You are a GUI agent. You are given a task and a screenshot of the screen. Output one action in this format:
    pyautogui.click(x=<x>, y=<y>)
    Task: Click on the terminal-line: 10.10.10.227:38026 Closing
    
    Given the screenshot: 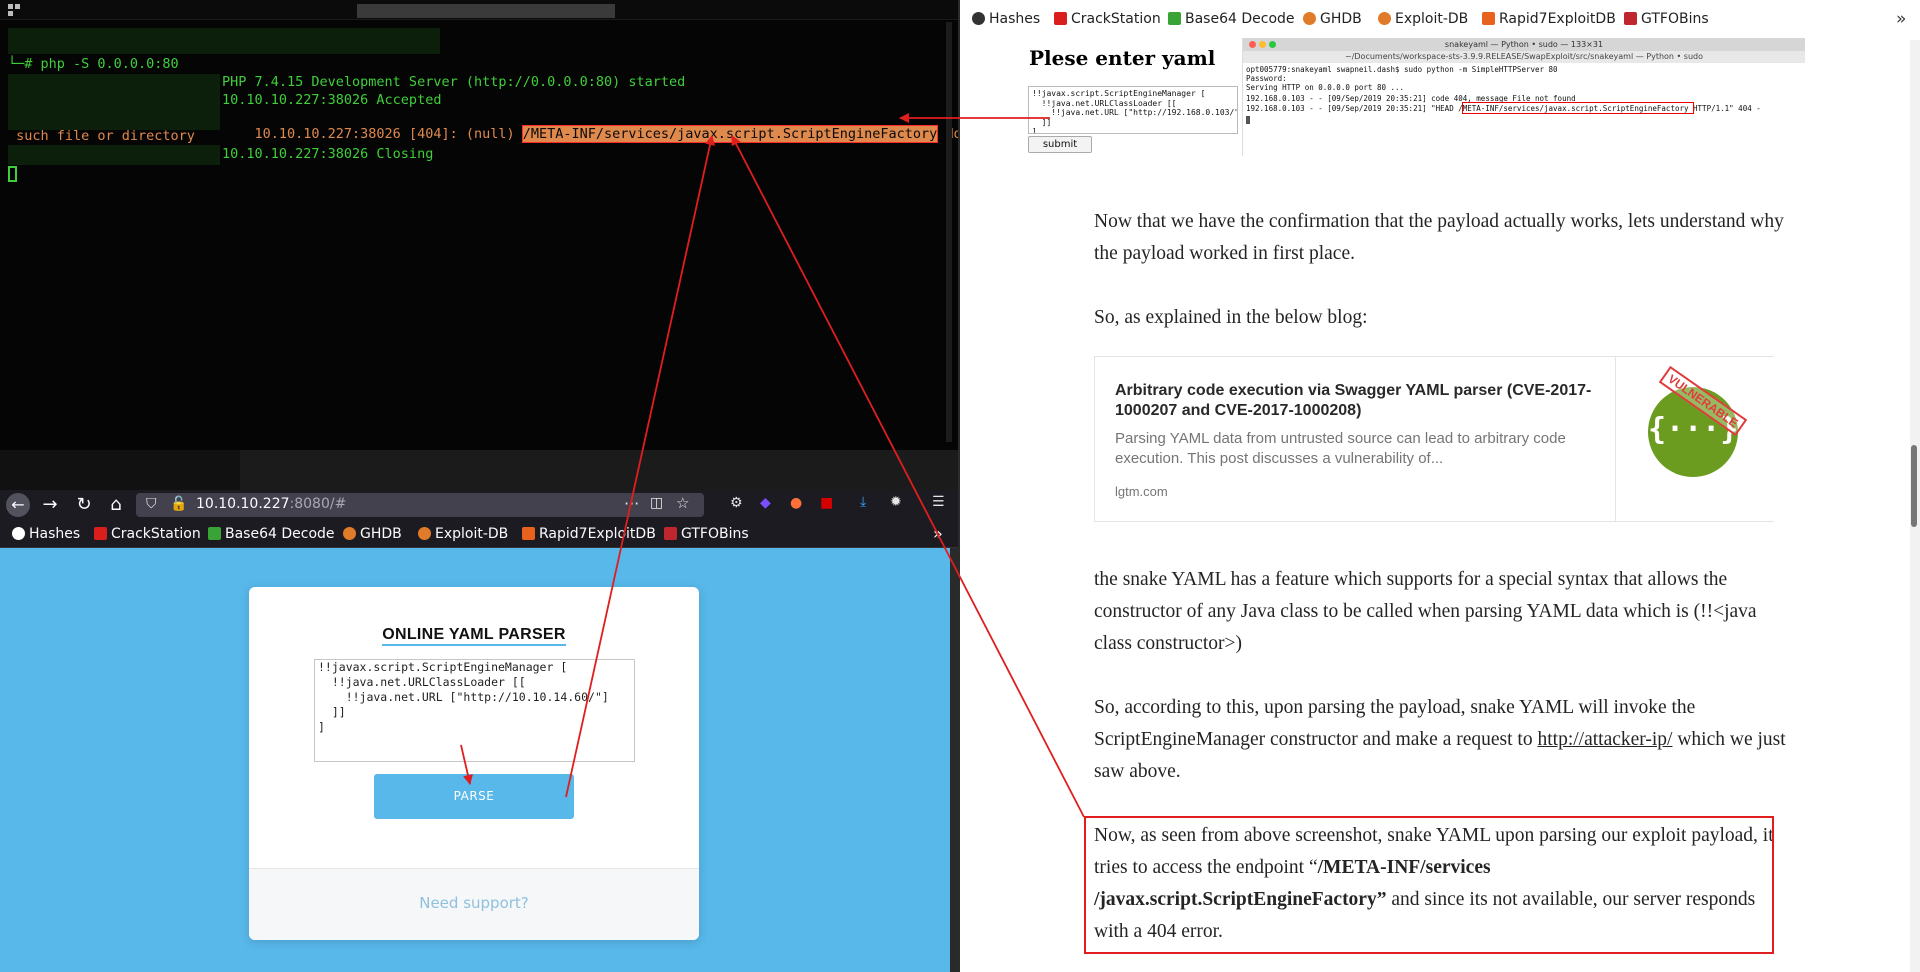 What is the action you would take?
    pyautogui.click(x=328, y=154)
    